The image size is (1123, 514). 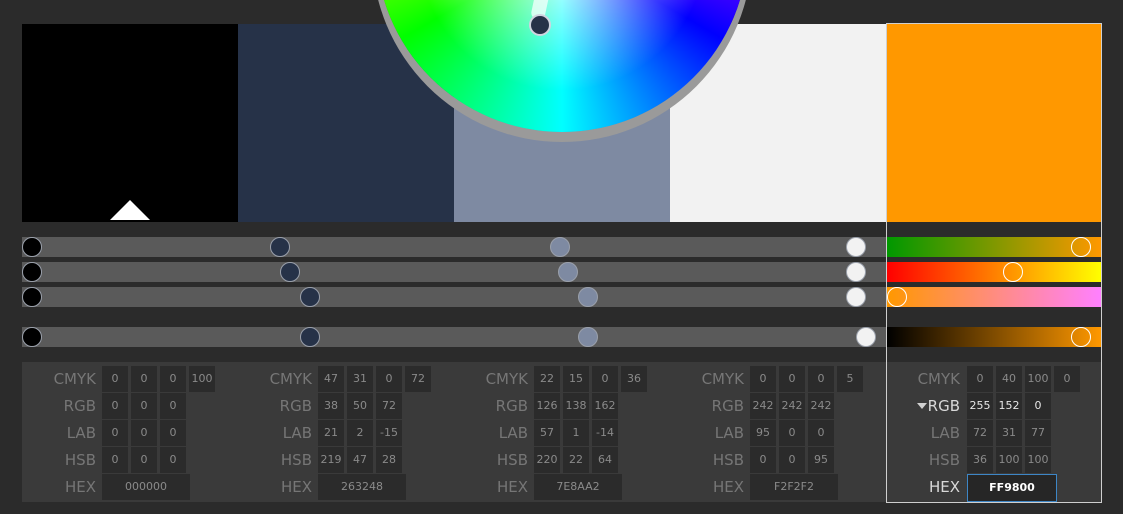 I want to click on lab-value-field: 77, so click(x=1038, y=433).